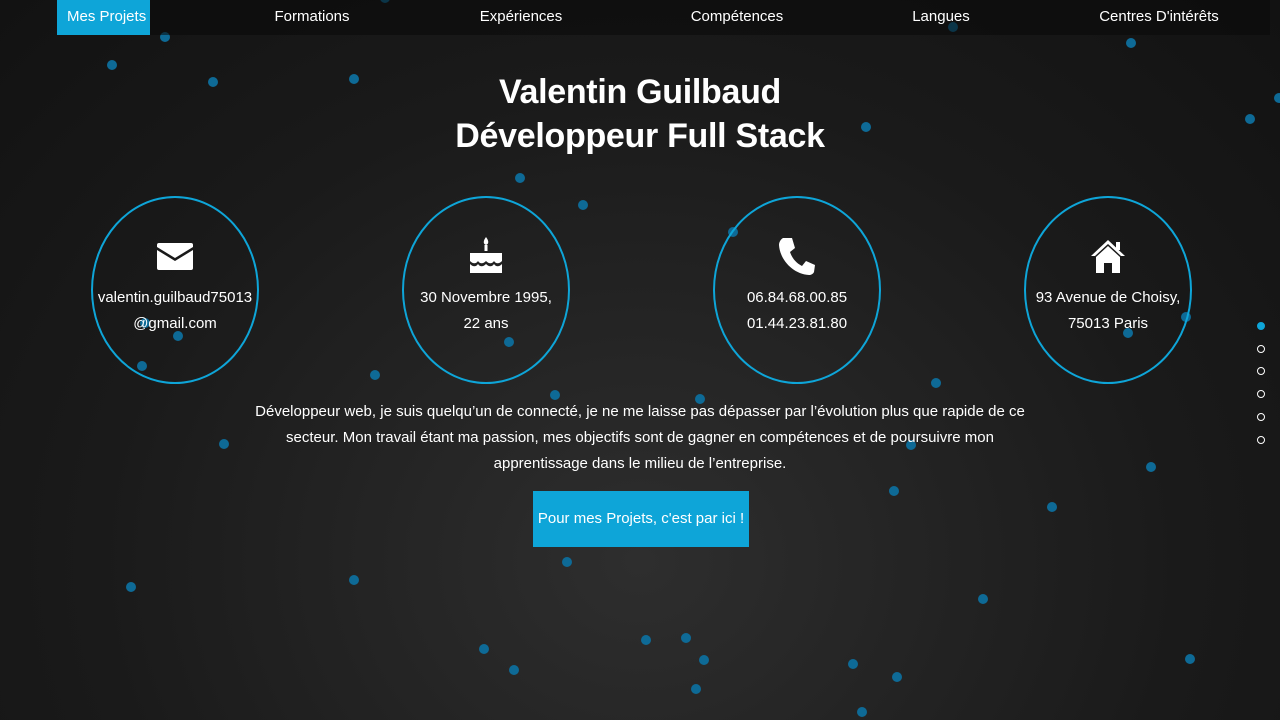 This screenshot has width=1280, height=720. What do you see at coordinates (1108, 323) in the screenshot?
I see `address-line-2: 75013 Paris` at bounding box center [1108, 323].